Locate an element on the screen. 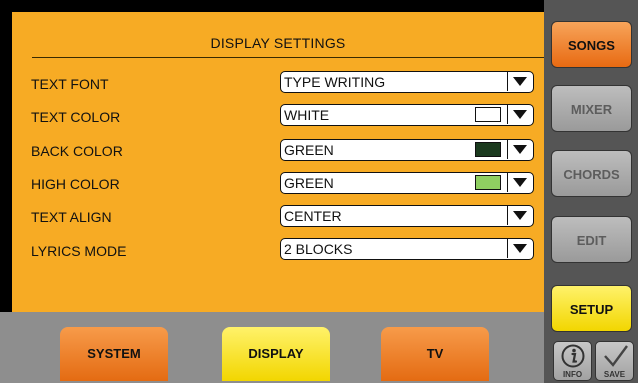  text-align-select: CENTER is located at coordinates (407, 216).